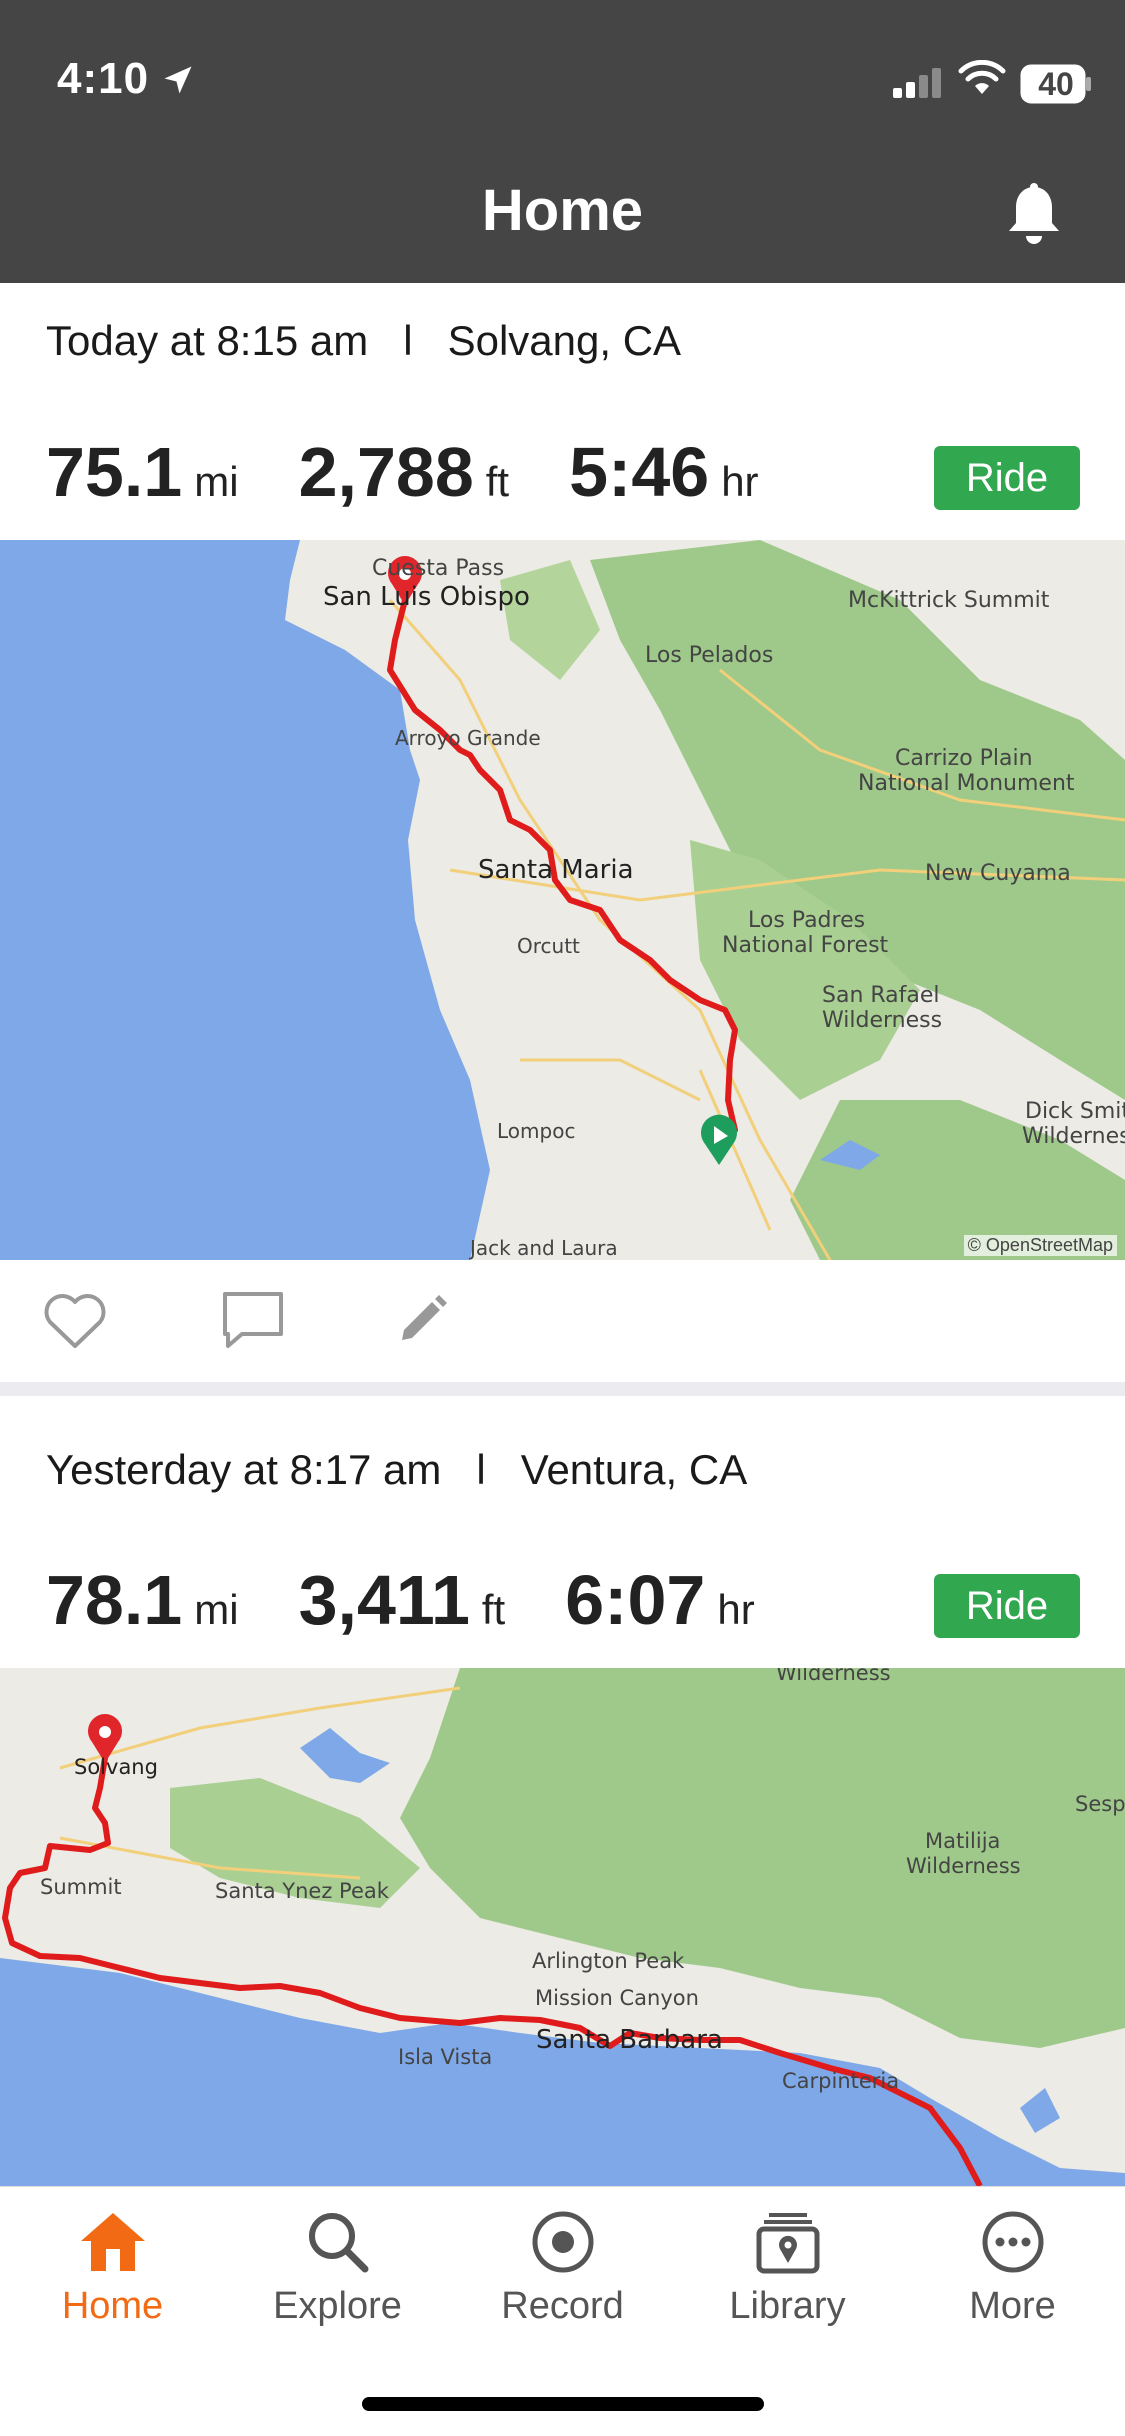 This screenshot has width=1125, height=2436. What do you see at coordinates (962, 1841) in the screenshot?
I see `map-label: Matilija` at bounding box center [962, 1841].